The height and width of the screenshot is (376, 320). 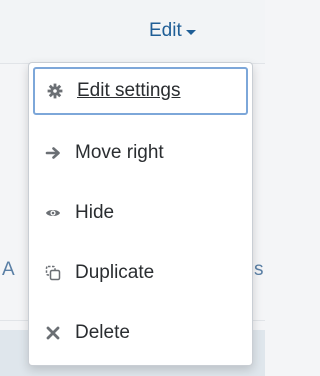 I want to click on duplicate-icon, so click(x=53, y=273).